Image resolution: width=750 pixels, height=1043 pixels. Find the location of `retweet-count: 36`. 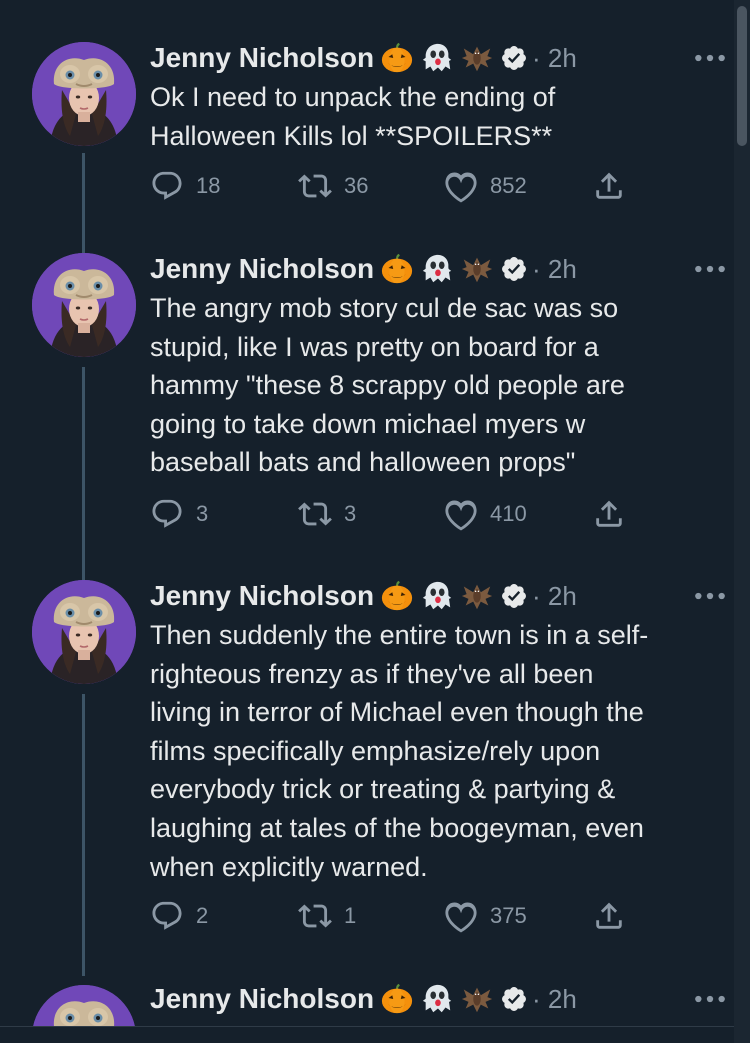

retweet-count: 36 is located at coordinates (356, 185).